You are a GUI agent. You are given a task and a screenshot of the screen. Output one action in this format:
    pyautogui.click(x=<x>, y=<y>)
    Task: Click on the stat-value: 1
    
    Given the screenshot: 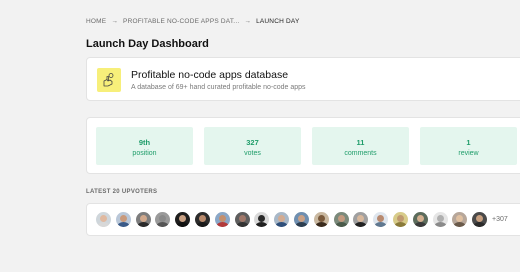 What is the action you would take?
    pyautogui.click(x=468, y=142)
    